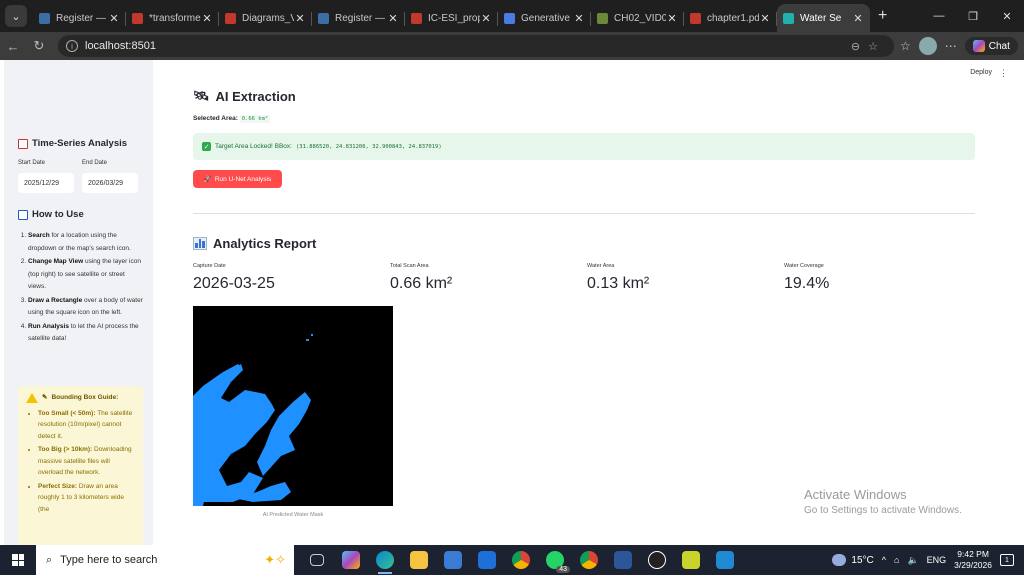 The height and width of the screenshot is (575, 1024). I want to click on start-date-input: 2025/12/29, so click(46, 183).